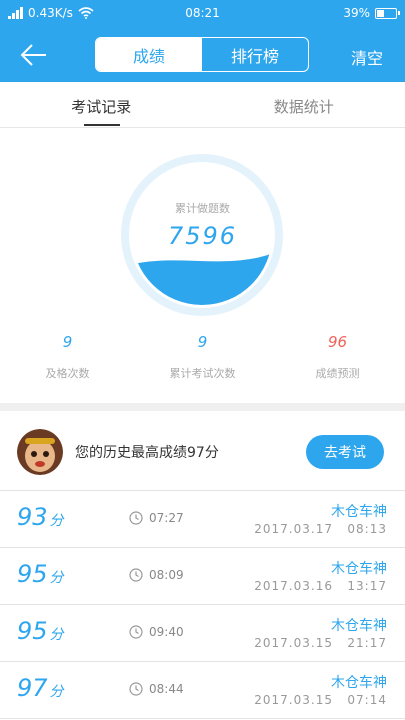  Describe the element at coordinates (147, 453) in the screenshot. I see `best-score-text: 您的历史最高成绩97分` at that location.